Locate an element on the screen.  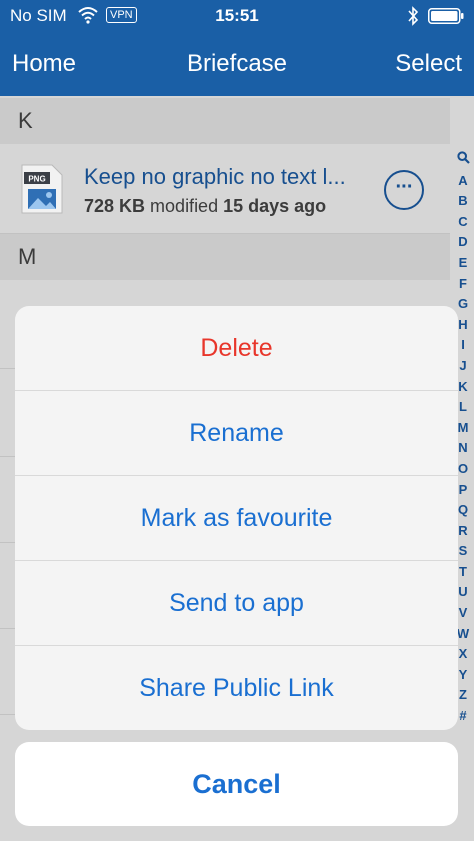
send-to-app-button: Send to app is located at coordinates (236, 603).